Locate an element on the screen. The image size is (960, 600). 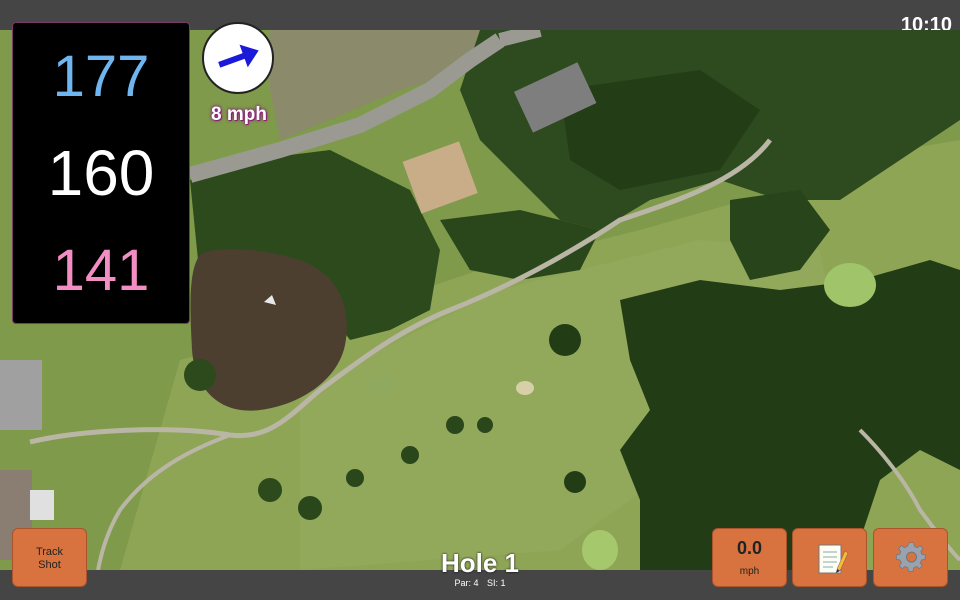
back-distance: 177 is located at coordinates (101, 76).